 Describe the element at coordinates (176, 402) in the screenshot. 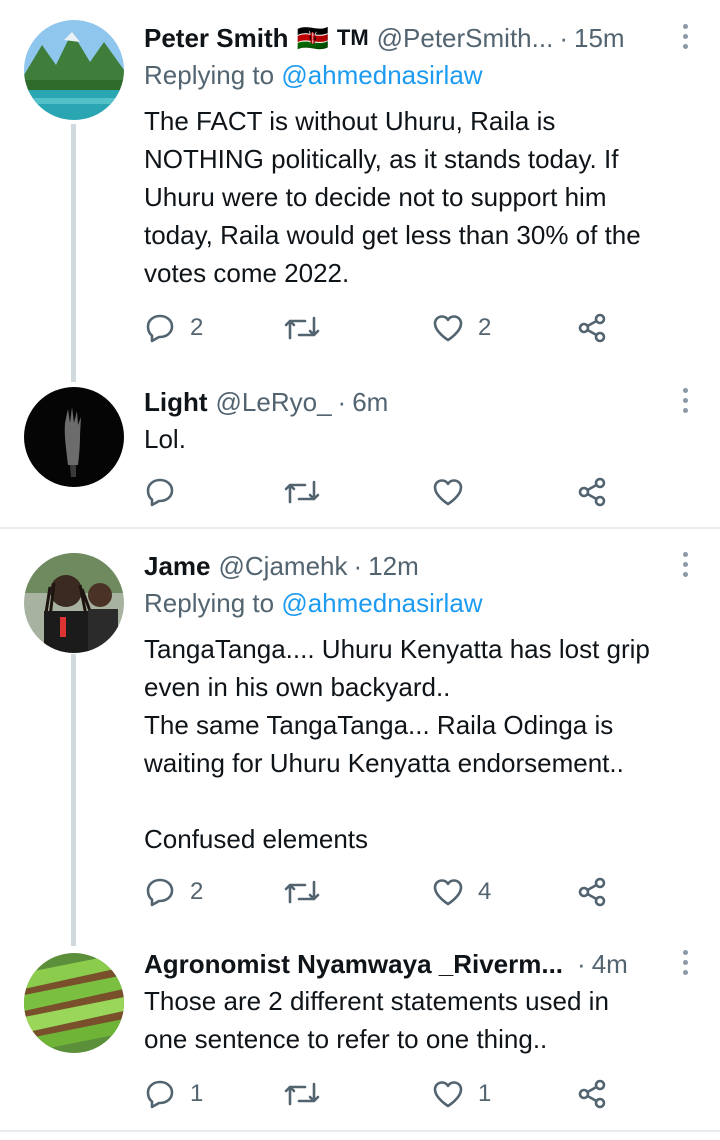

I see `display-name: Light` at that location.